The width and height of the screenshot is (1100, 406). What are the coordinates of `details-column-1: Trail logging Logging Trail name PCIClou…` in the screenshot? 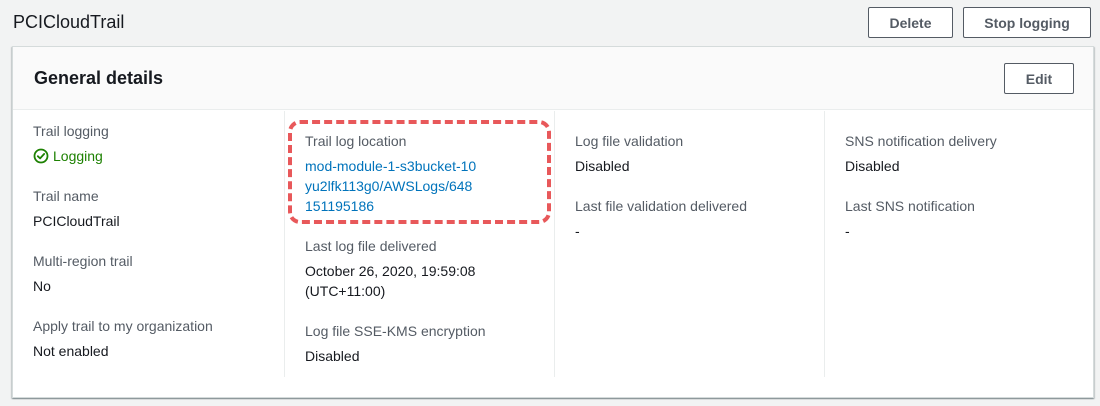 It's located at (158, 244).